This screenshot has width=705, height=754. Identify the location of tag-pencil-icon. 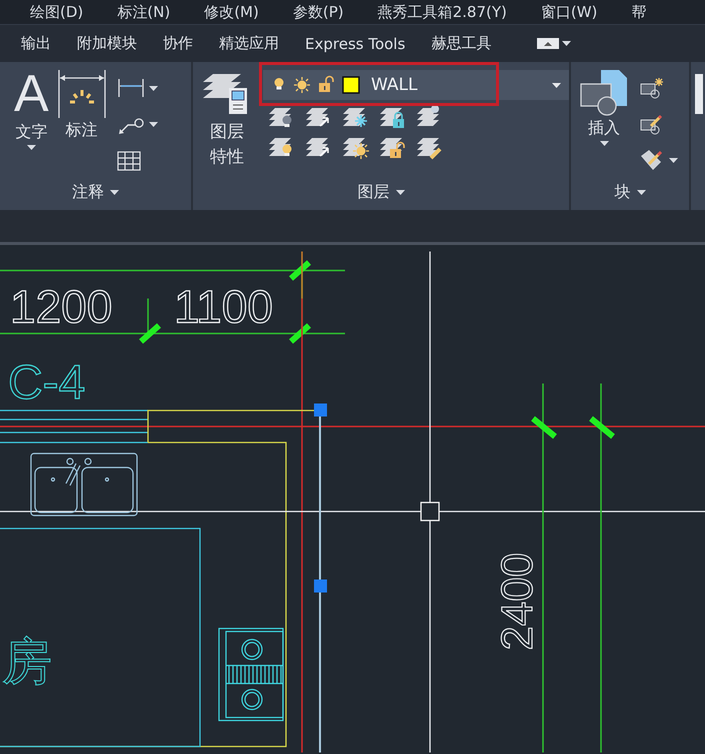
(652, 160).